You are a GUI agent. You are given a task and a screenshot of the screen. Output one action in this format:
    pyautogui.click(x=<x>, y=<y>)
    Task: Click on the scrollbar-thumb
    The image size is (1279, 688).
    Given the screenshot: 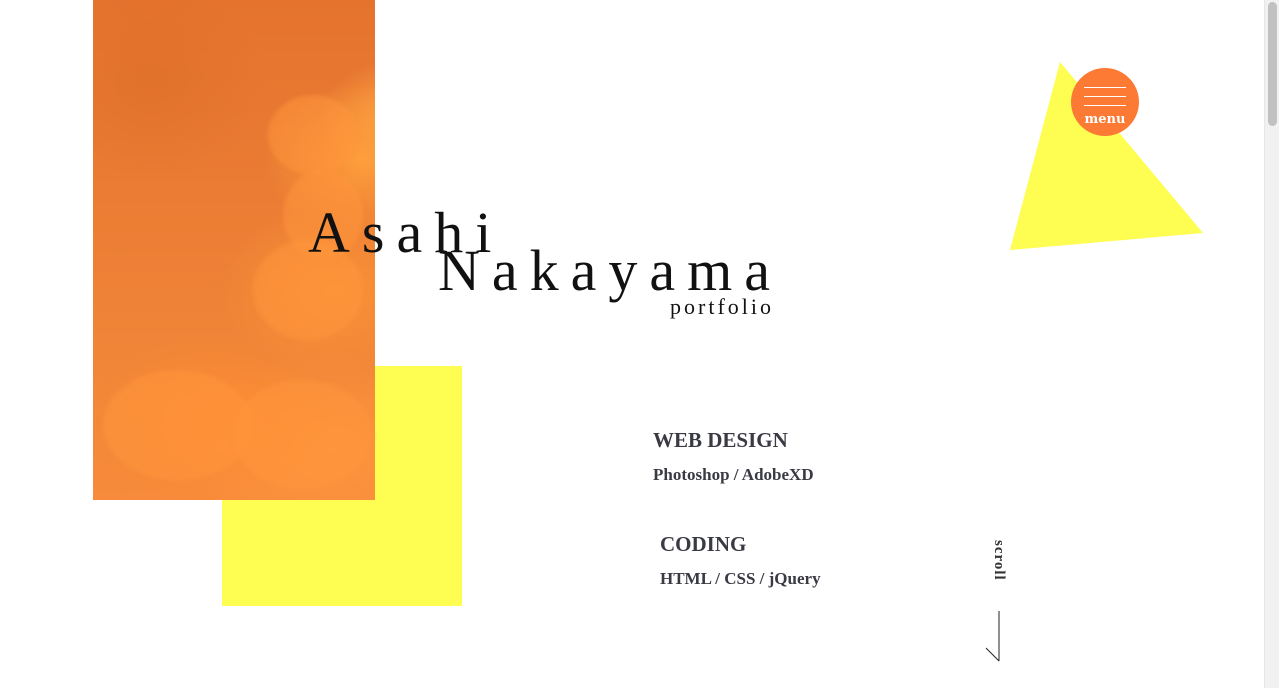 What is the action you would take?
    pyautogui.click(x=1272, y=64)
    